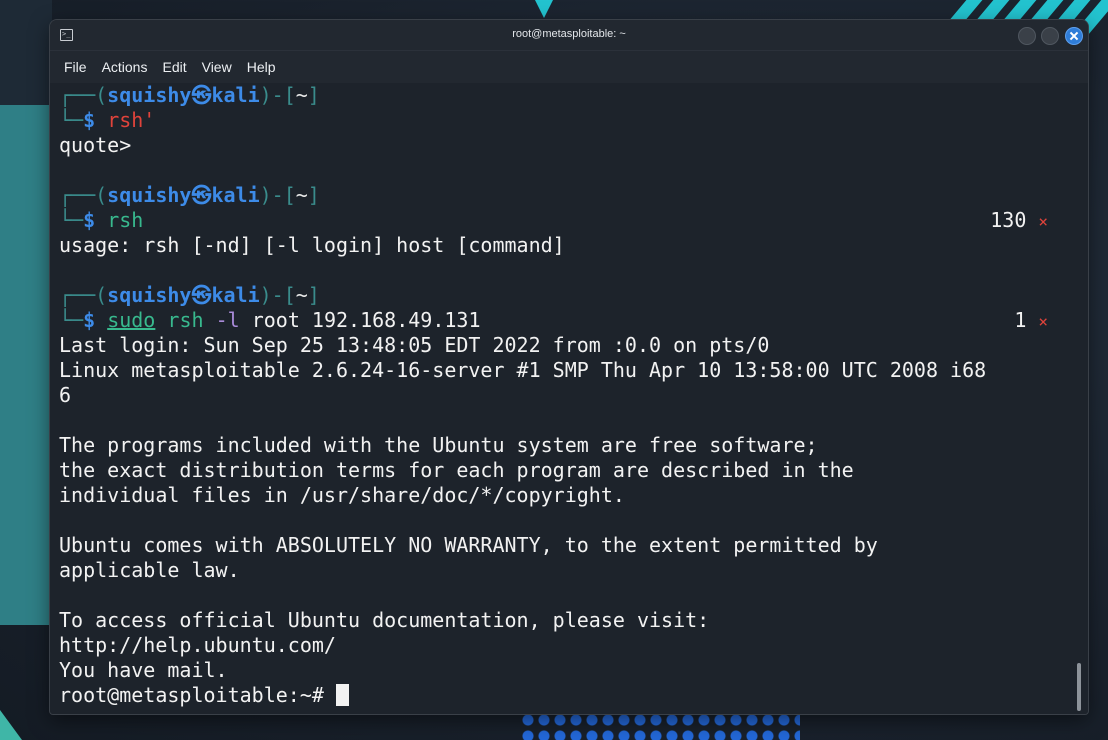 The width and height of the screenshot is (1108, 740). I want to click on window-title: root@metasploitable: ~, so click(569, 34).